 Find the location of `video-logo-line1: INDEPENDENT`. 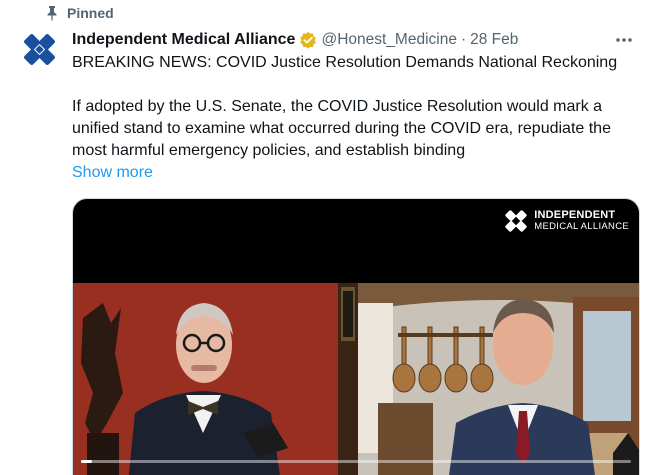

video-logo-line1: INDEPENDENT is located at coordinates (575, 215).